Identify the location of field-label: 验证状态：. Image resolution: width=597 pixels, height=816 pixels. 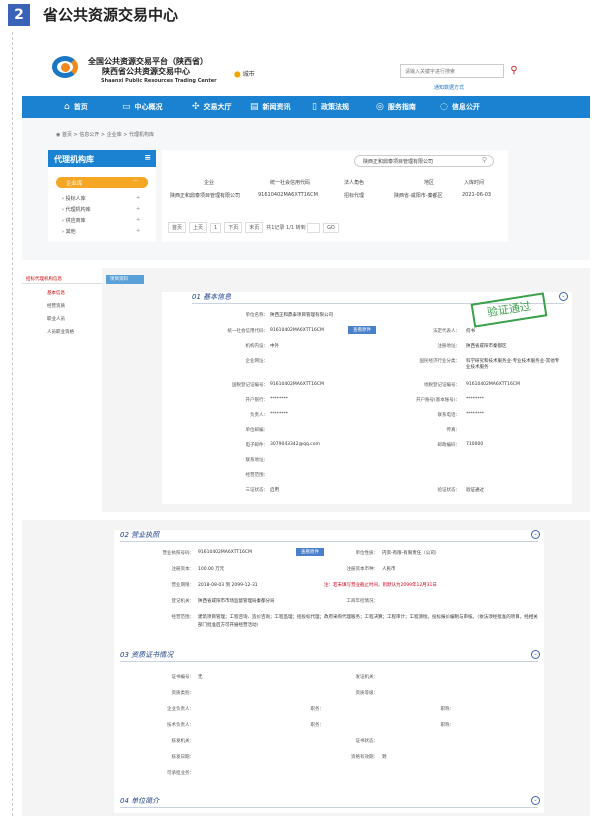
(449, 490).